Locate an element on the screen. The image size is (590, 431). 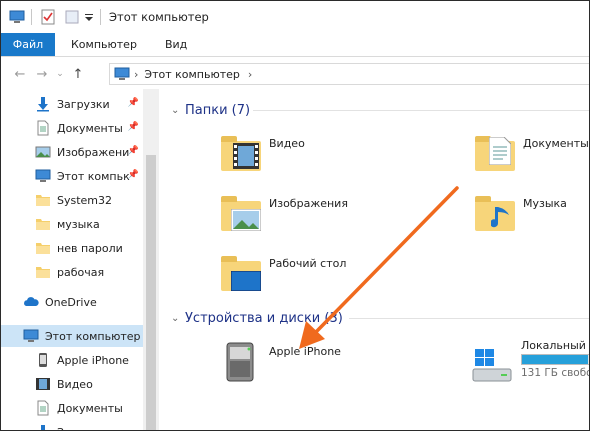
sidebar-item-11: Видео is located at coordinates (72, 384).